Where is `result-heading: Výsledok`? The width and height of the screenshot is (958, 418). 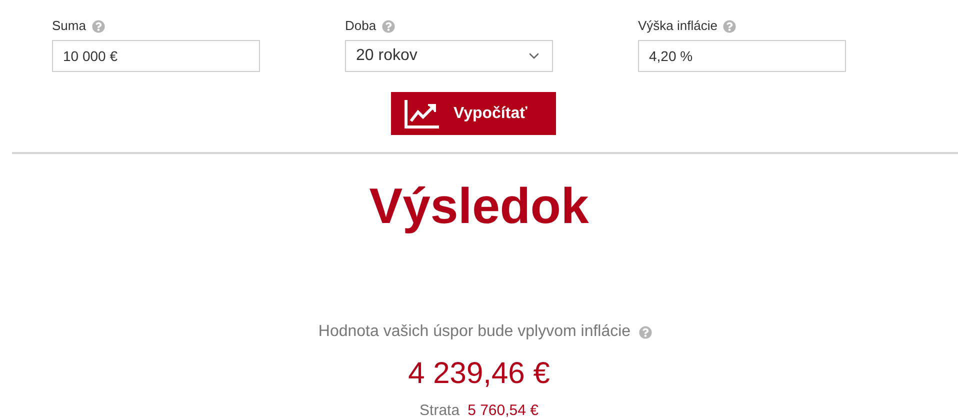
result-heading: Výsledok is located at coordinates (479, 206).